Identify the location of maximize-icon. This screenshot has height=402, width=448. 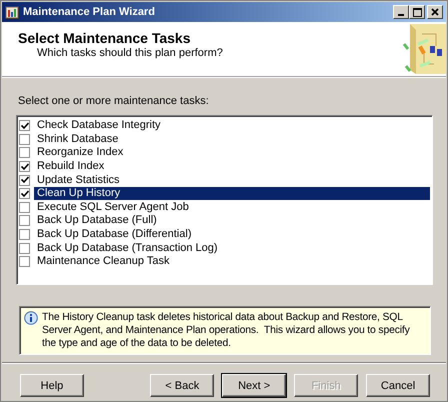
(417, 12).